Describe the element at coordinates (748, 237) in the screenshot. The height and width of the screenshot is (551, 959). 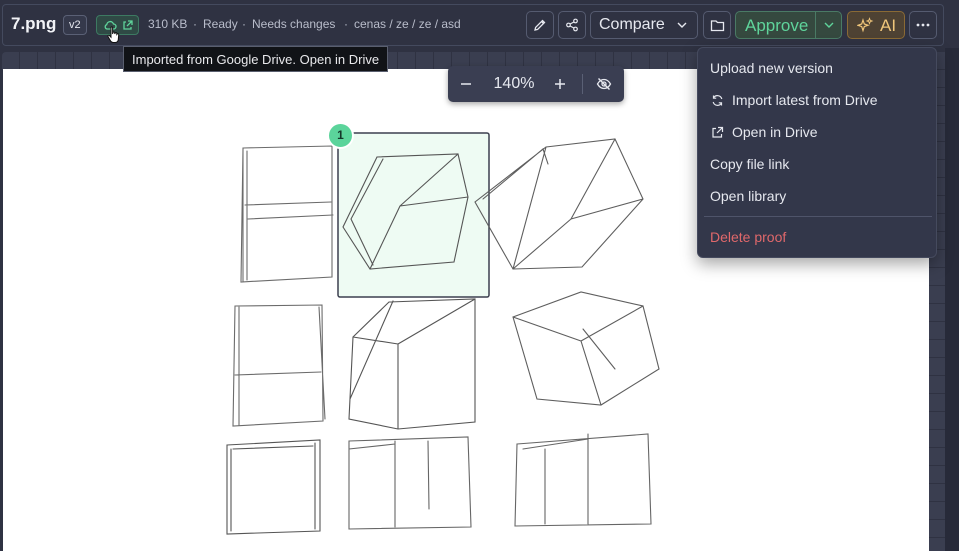
I see `menu-item-delete-proof: Delete proof` at that location.